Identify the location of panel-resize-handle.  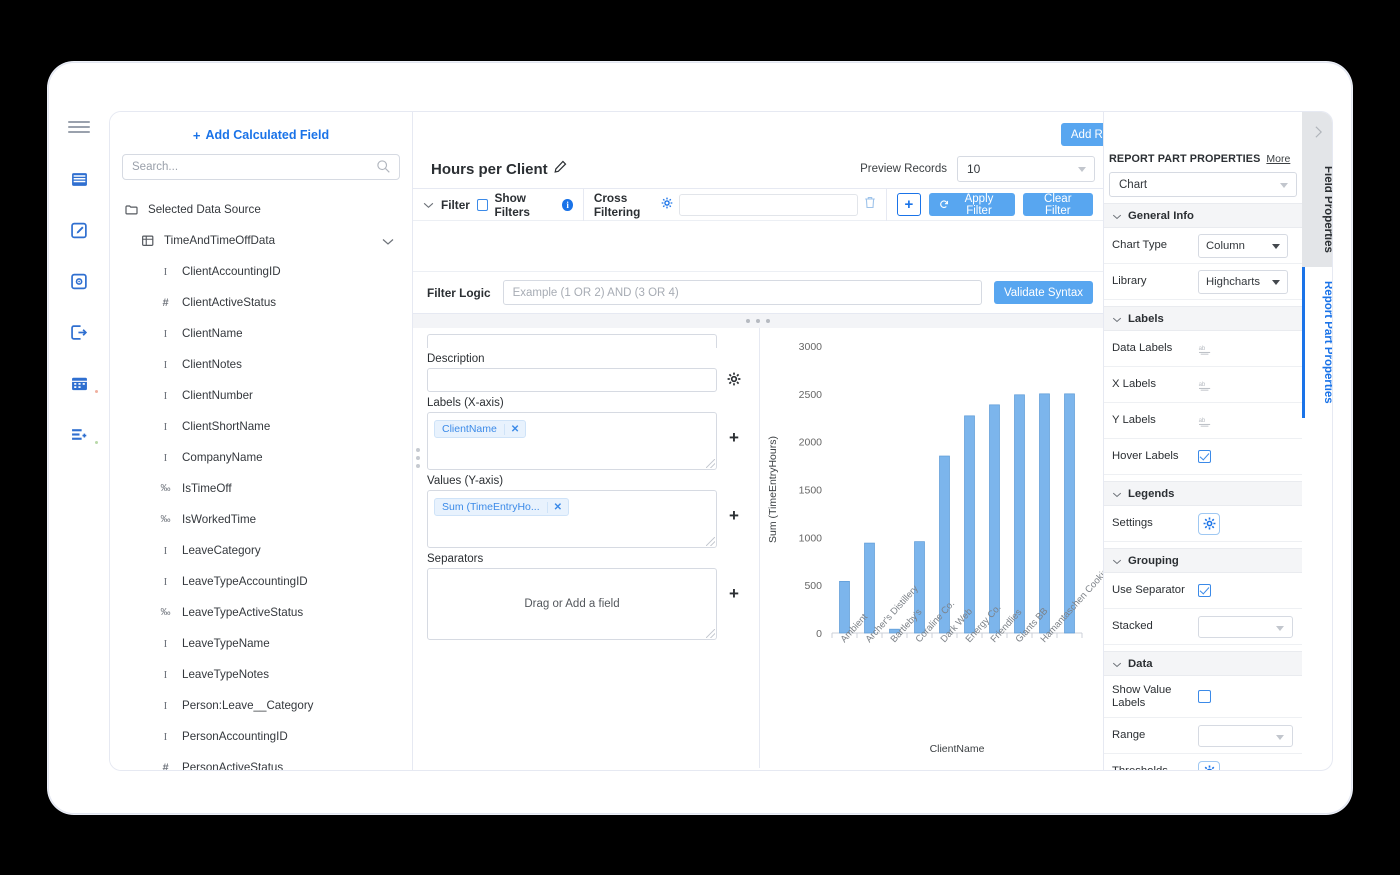
(758, 321).